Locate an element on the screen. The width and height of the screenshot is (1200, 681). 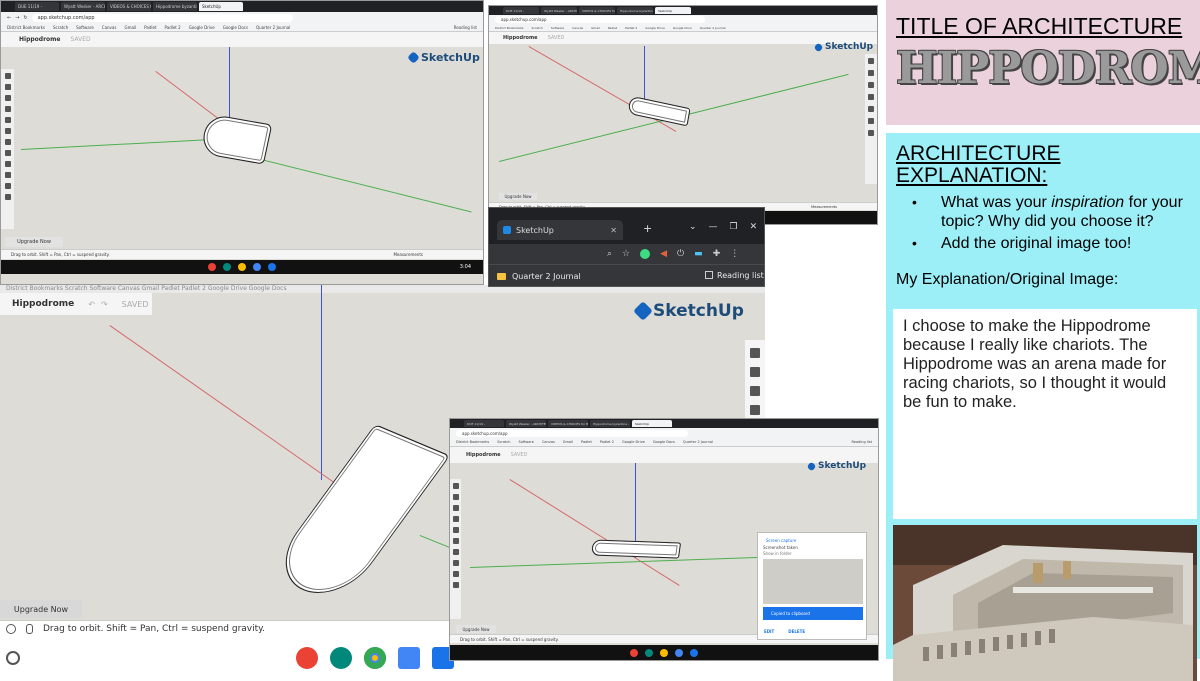
scale-tool-icon is located at coordinates (7, 175).